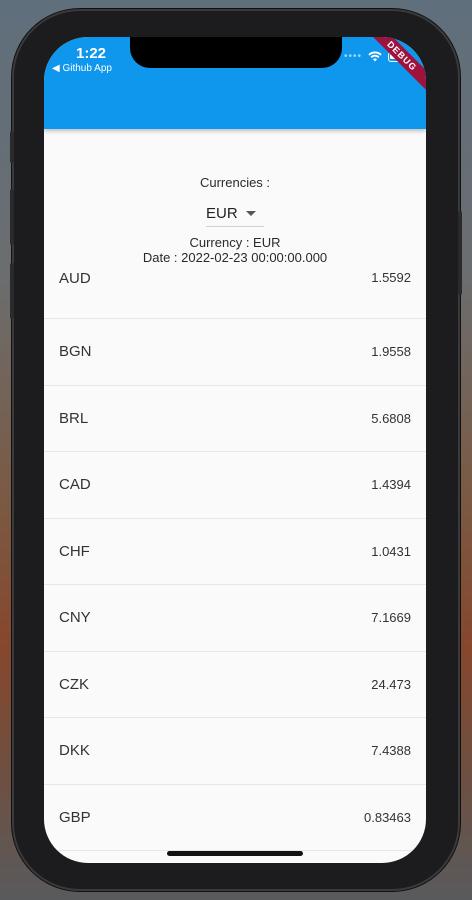 This screenshot has height=900, width=472. What do you see at coordinates (235, 242) in the screenshot?
I see `currency-line: Currency : EUR` at bounding box center [235, 242].